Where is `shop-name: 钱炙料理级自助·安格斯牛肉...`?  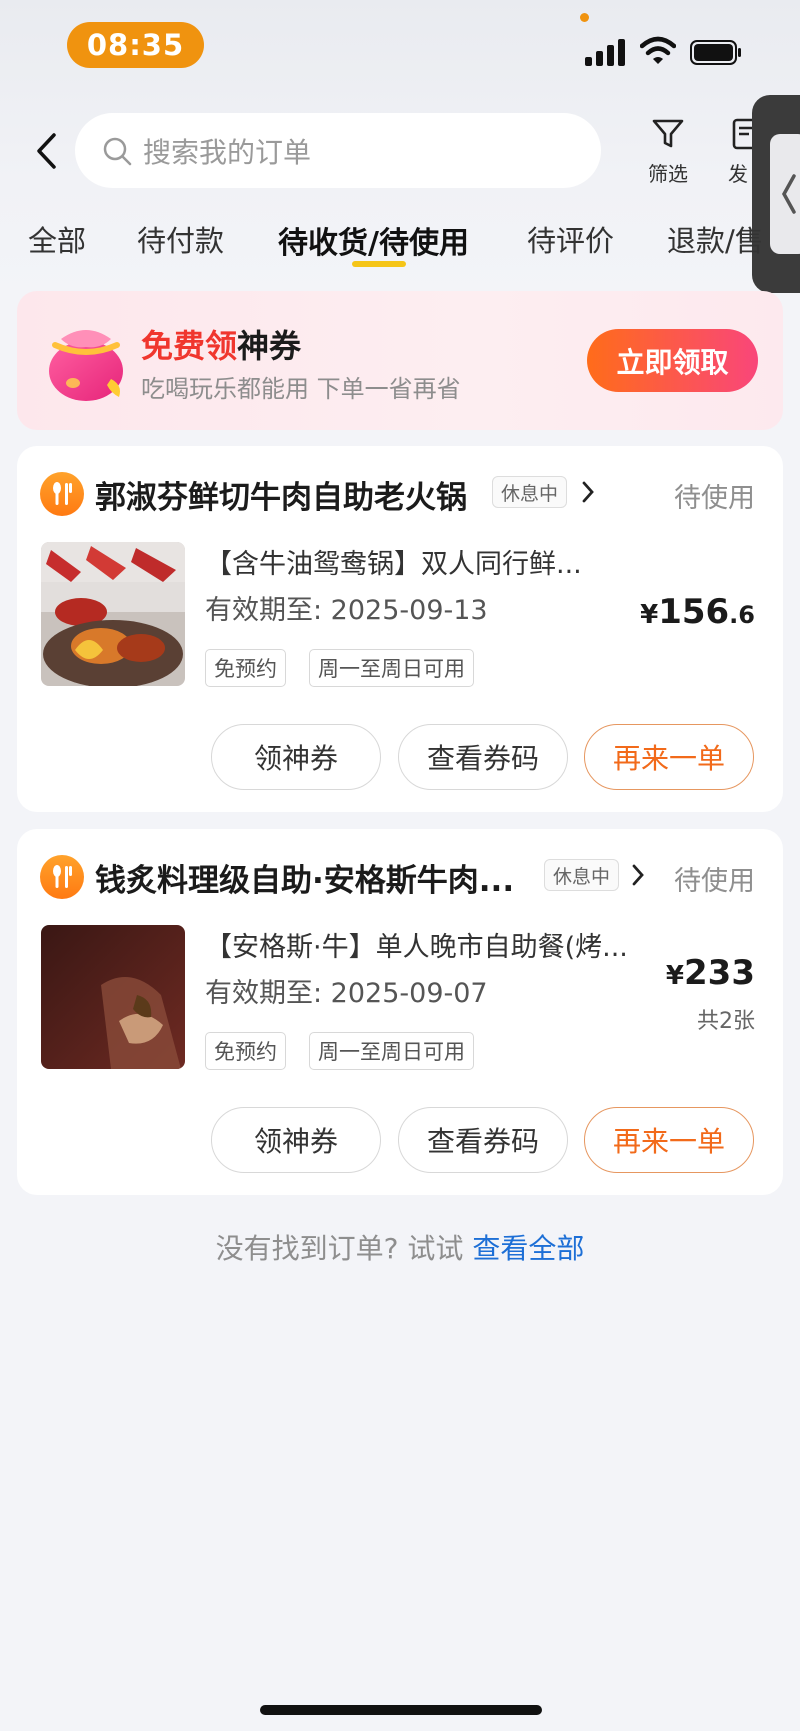
shop-name: 钱炙料理级自助·安格斯牛肉... is located at coordinates (304, 877).